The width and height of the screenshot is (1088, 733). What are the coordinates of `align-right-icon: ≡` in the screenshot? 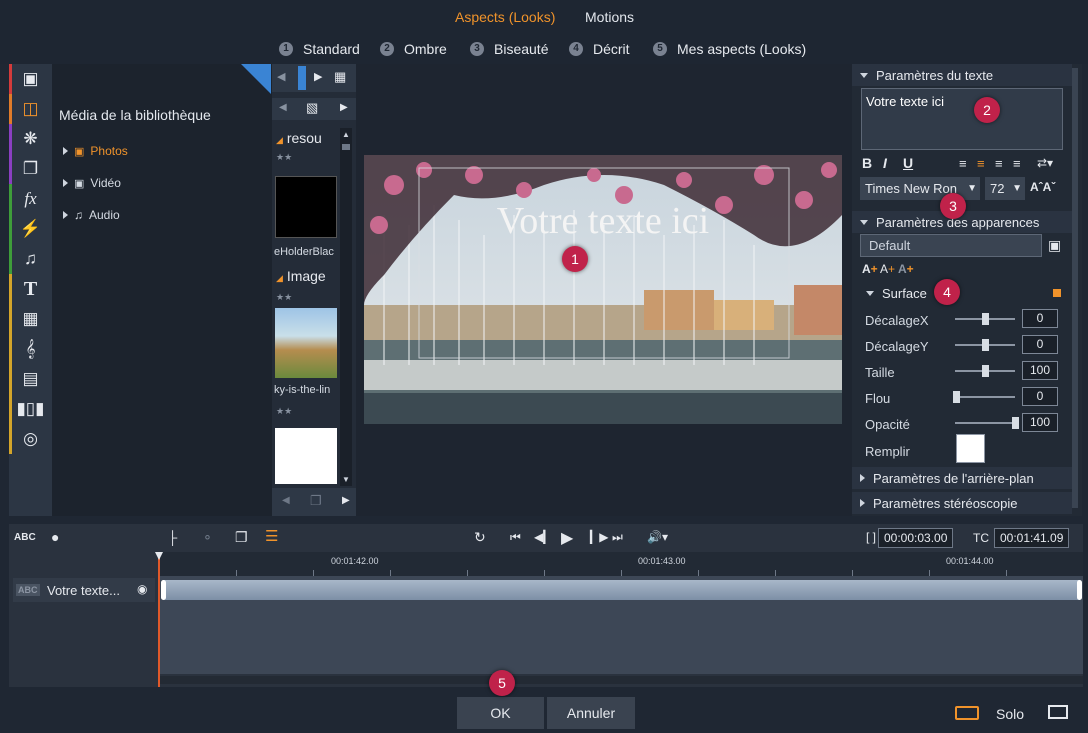 It's located at (999, 163).